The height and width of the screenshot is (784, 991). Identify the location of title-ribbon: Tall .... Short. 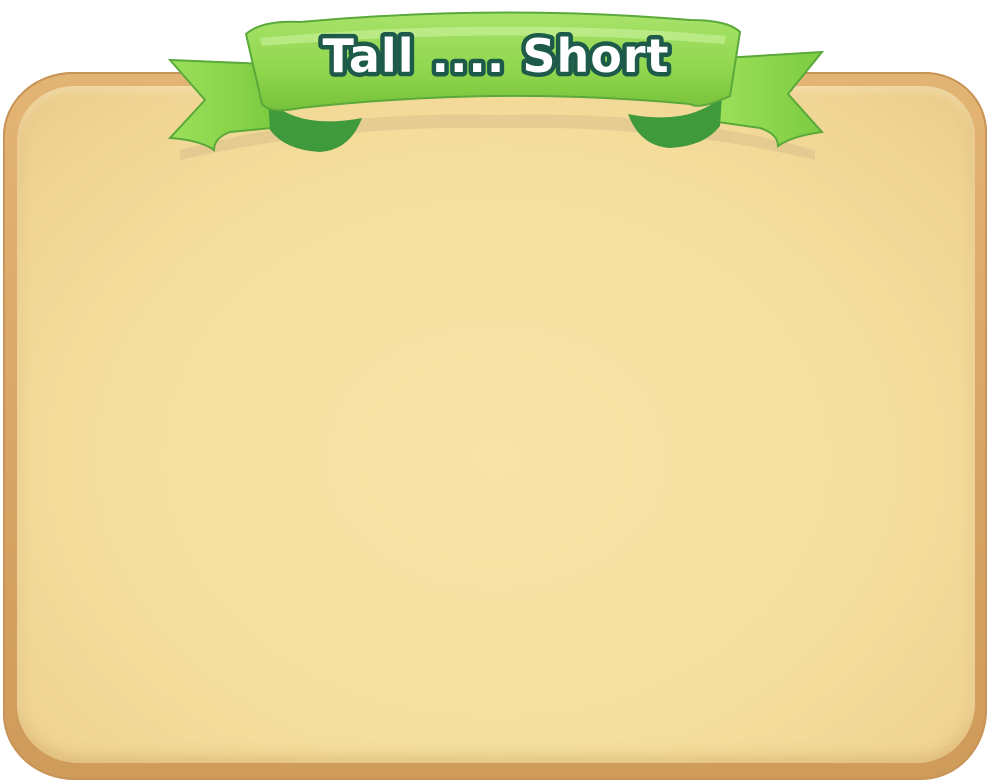
(496, 85).